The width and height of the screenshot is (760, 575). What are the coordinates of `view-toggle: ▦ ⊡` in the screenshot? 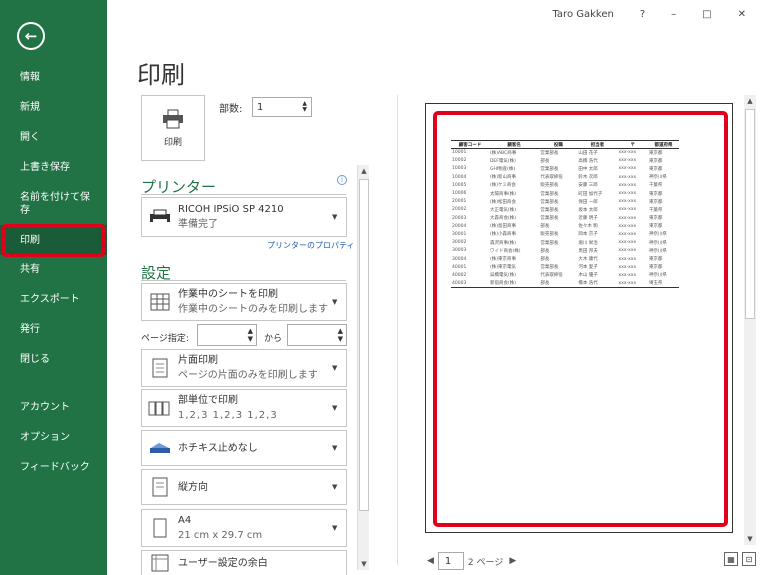 It's located at (738, 559).